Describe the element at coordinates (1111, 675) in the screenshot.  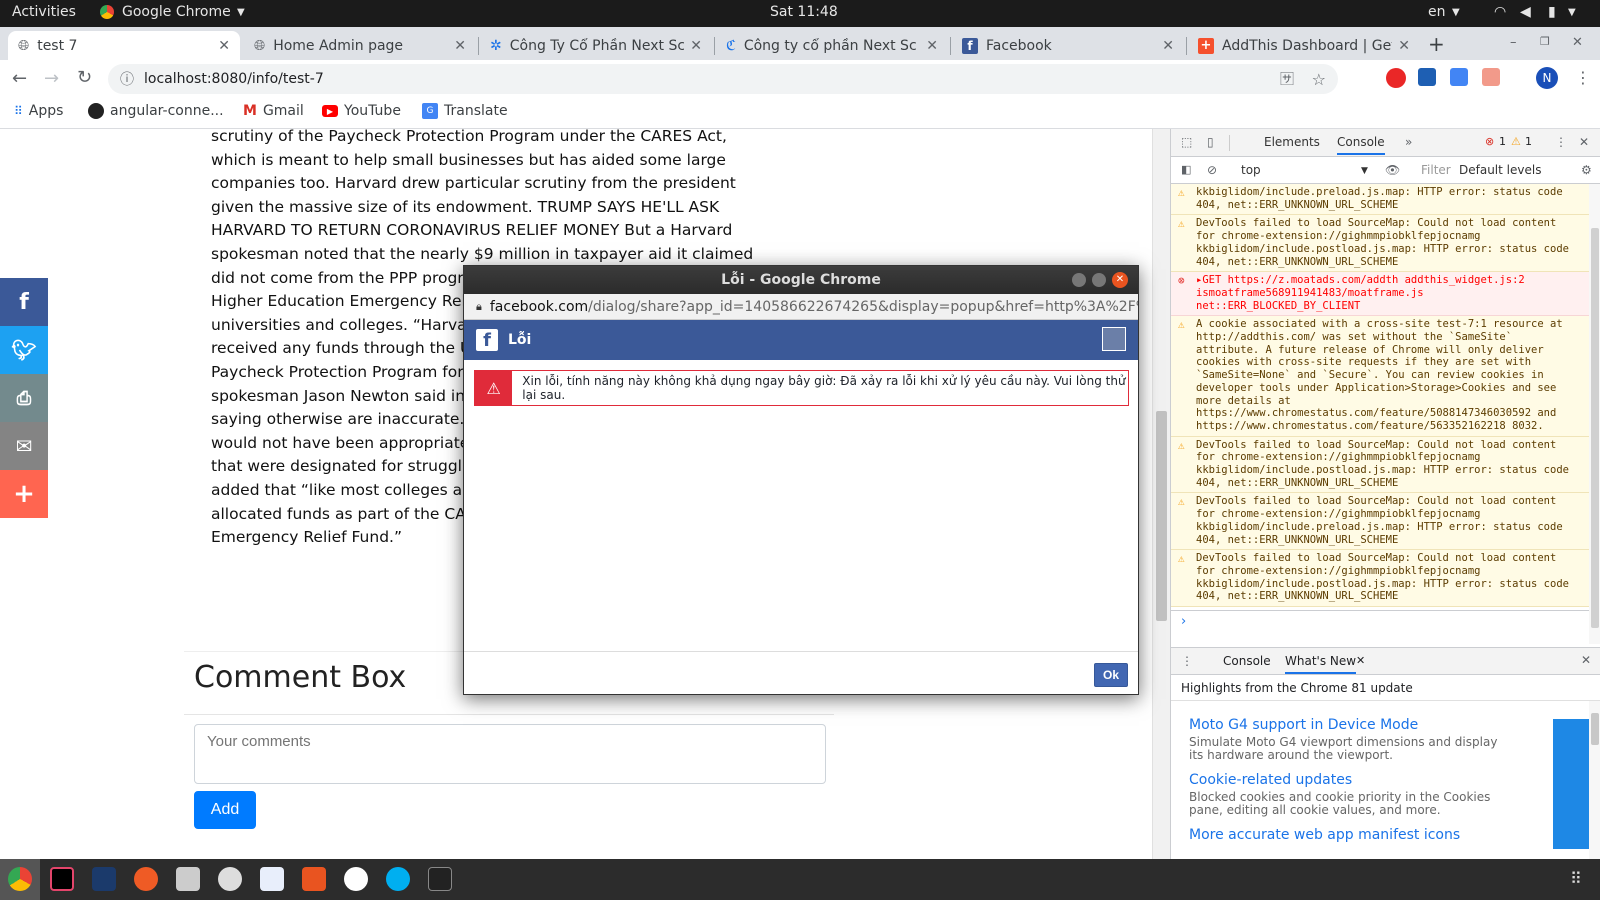
I see `ok-button: Ok` at that location.